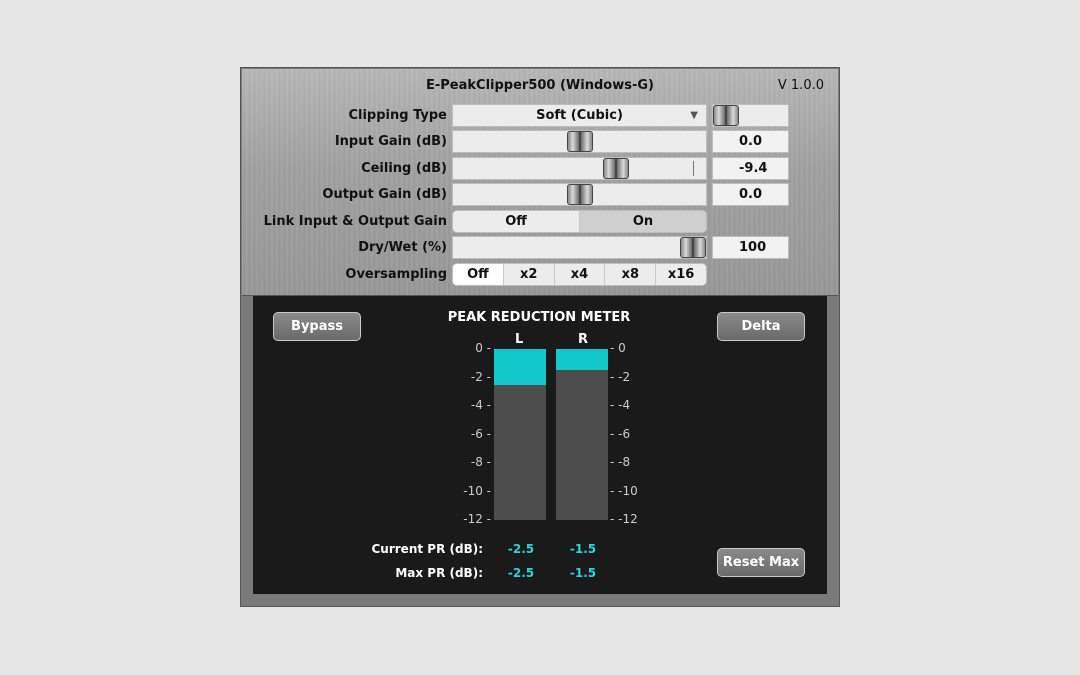 This screenshot has width=1080, height=675. Describe the element at coordinates (583, 549) in the screenshot. I see `current-pr-right: -1.5` at that location.